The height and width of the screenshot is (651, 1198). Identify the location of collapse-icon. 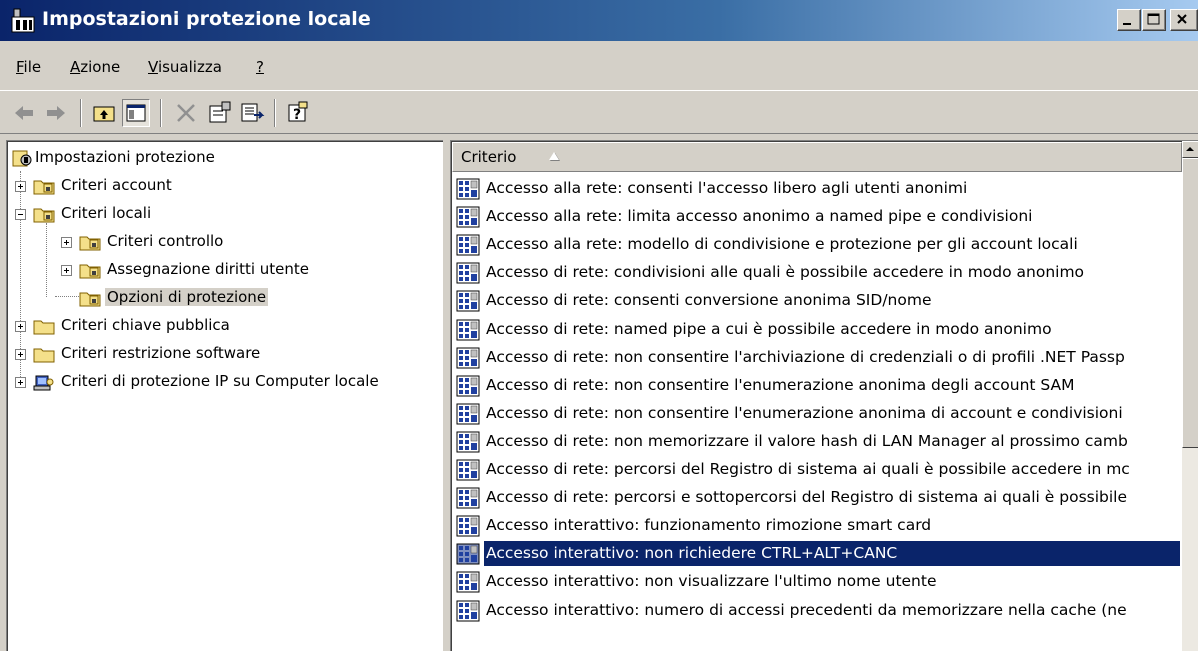
(20, 214).